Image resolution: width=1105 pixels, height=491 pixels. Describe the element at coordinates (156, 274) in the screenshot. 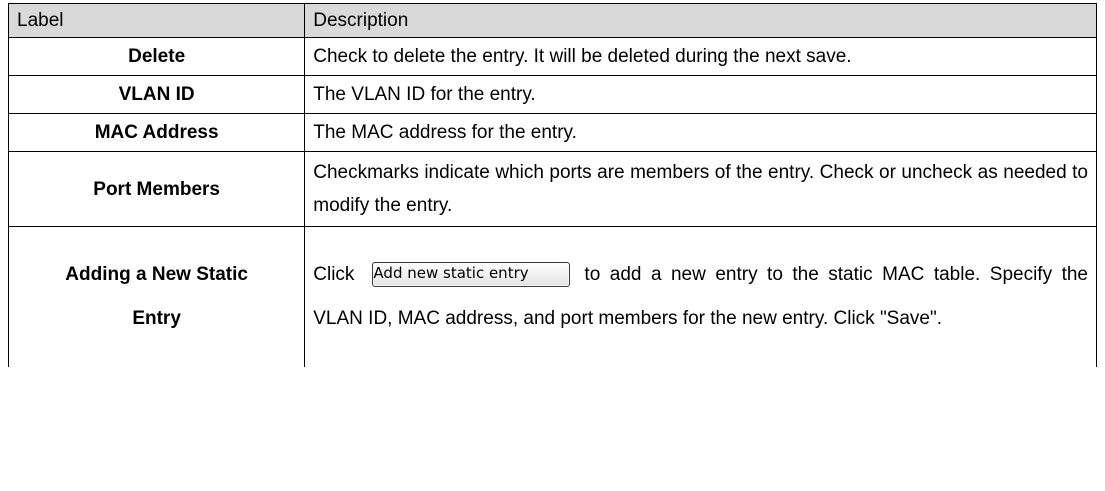

I see `row-label-line-1: Adding a New Static` at that location.